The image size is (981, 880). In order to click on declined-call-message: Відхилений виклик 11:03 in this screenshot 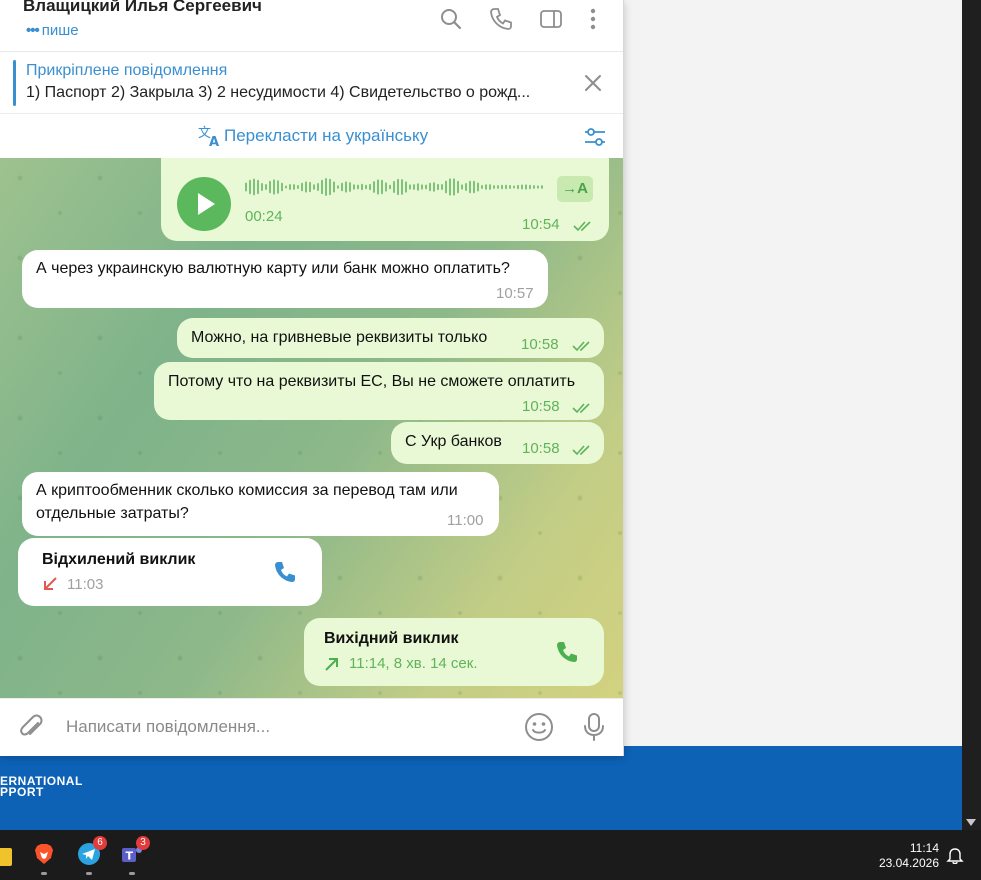, I will do `click(170, 572)`.